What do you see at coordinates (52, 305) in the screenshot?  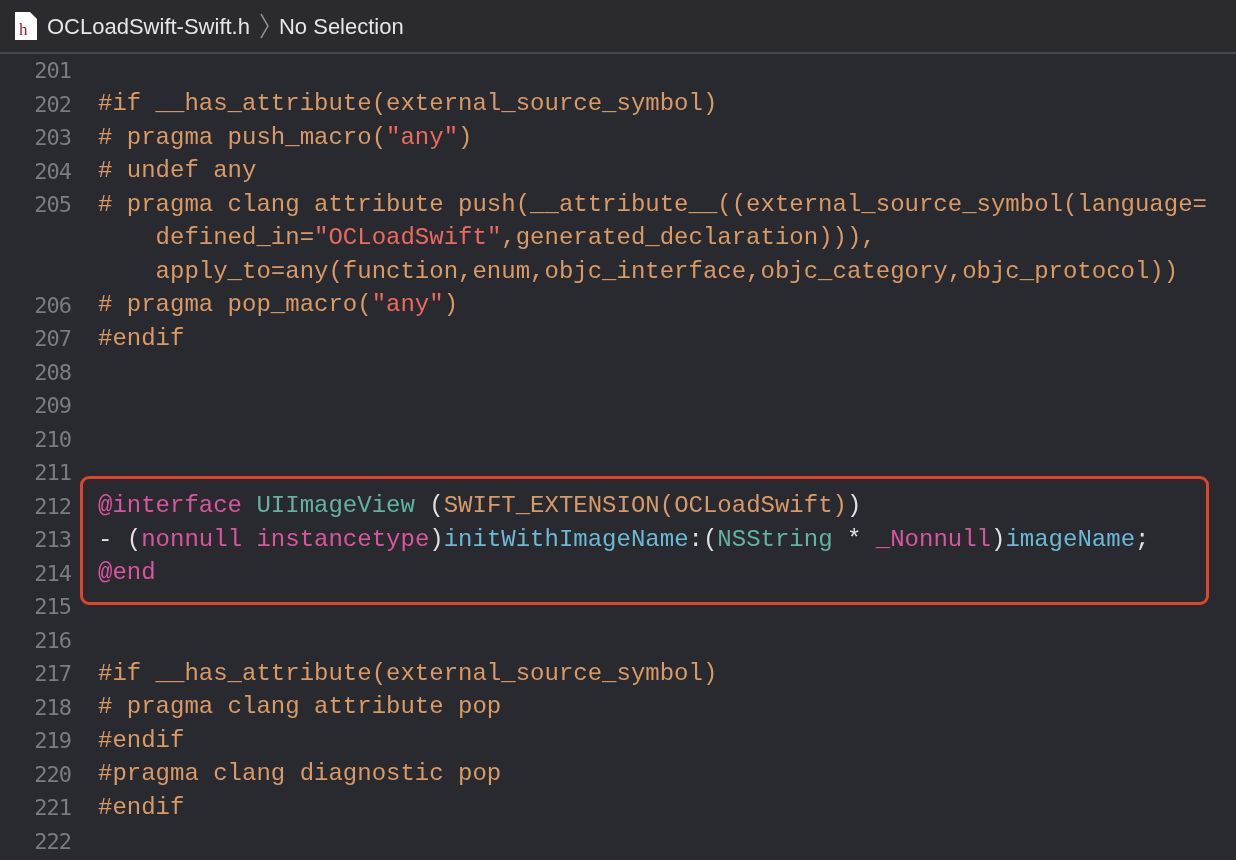 I see `line-number: 206` at bounding box center [52, 305].